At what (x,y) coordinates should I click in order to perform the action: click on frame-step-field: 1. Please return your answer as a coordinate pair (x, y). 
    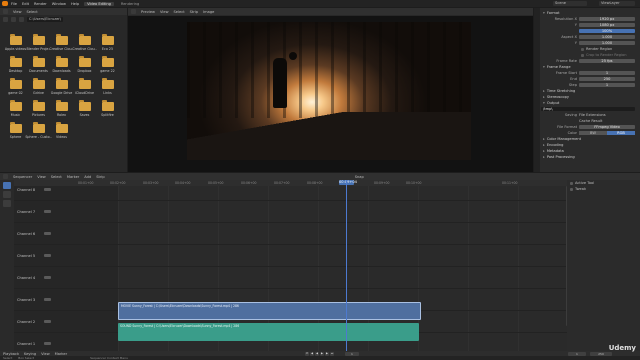
    Looking at the image, I should click on (607, 85).